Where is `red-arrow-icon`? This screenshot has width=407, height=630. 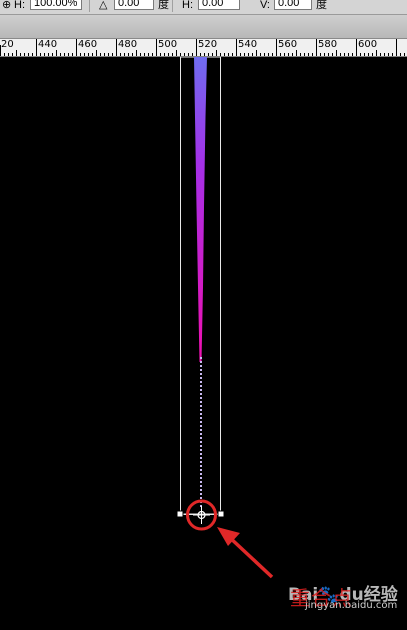 red-arrow-icon is located at coordinates (245, 553).